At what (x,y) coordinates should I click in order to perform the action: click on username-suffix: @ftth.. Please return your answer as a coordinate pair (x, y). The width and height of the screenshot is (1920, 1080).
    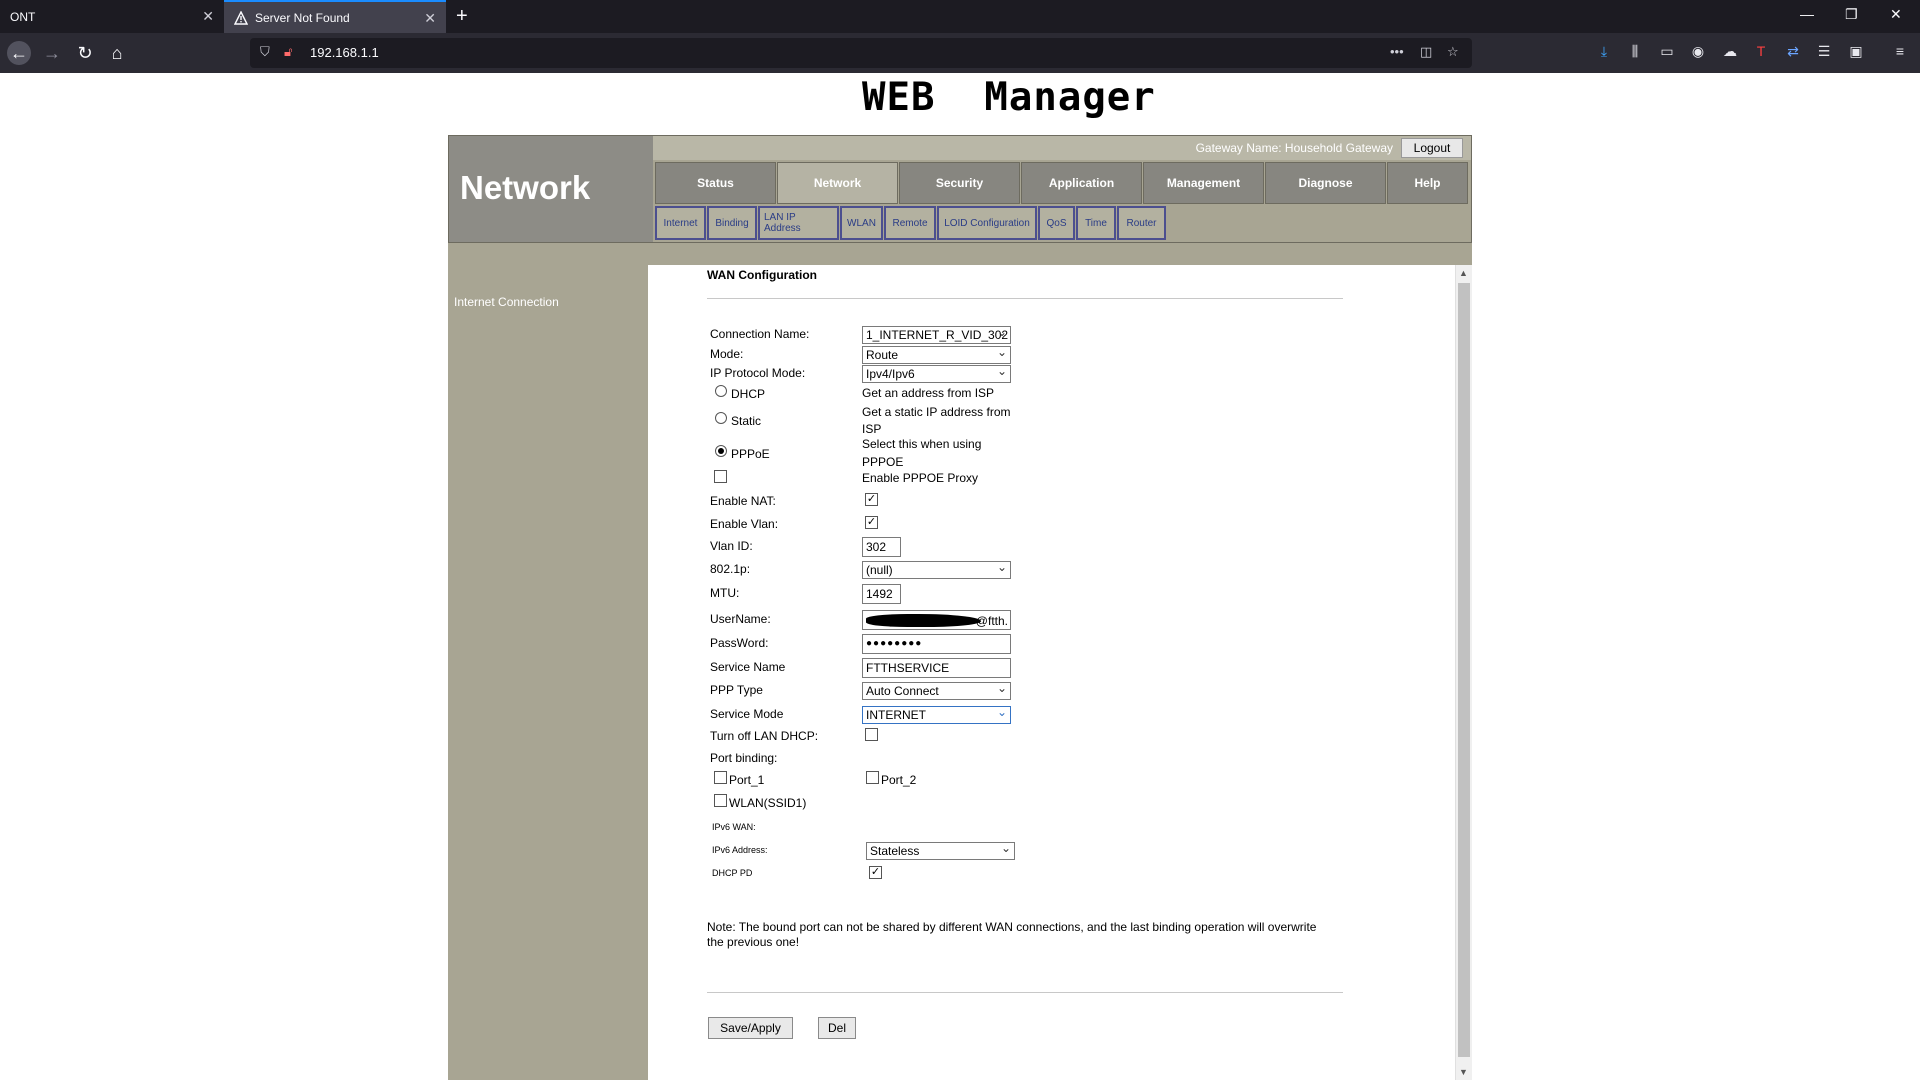
    Looking at the image, I should click on (991, 621).